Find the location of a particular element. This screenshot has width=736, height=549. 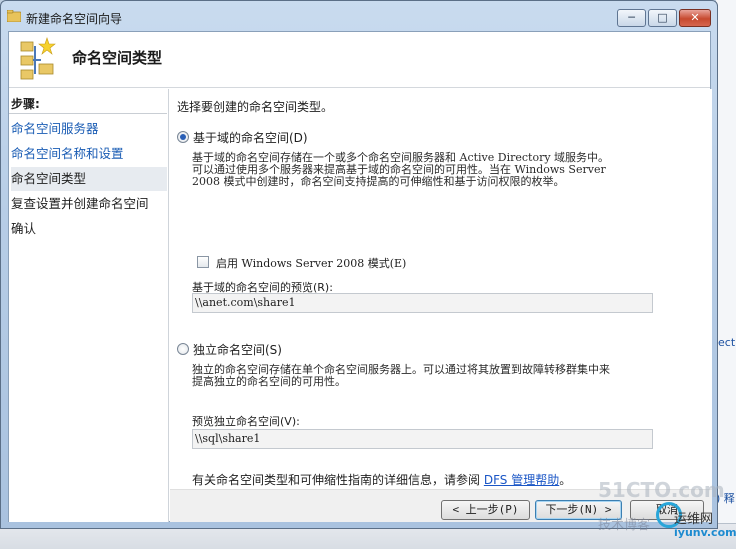

maximize-button: □ is located at coordinates (662, 18).